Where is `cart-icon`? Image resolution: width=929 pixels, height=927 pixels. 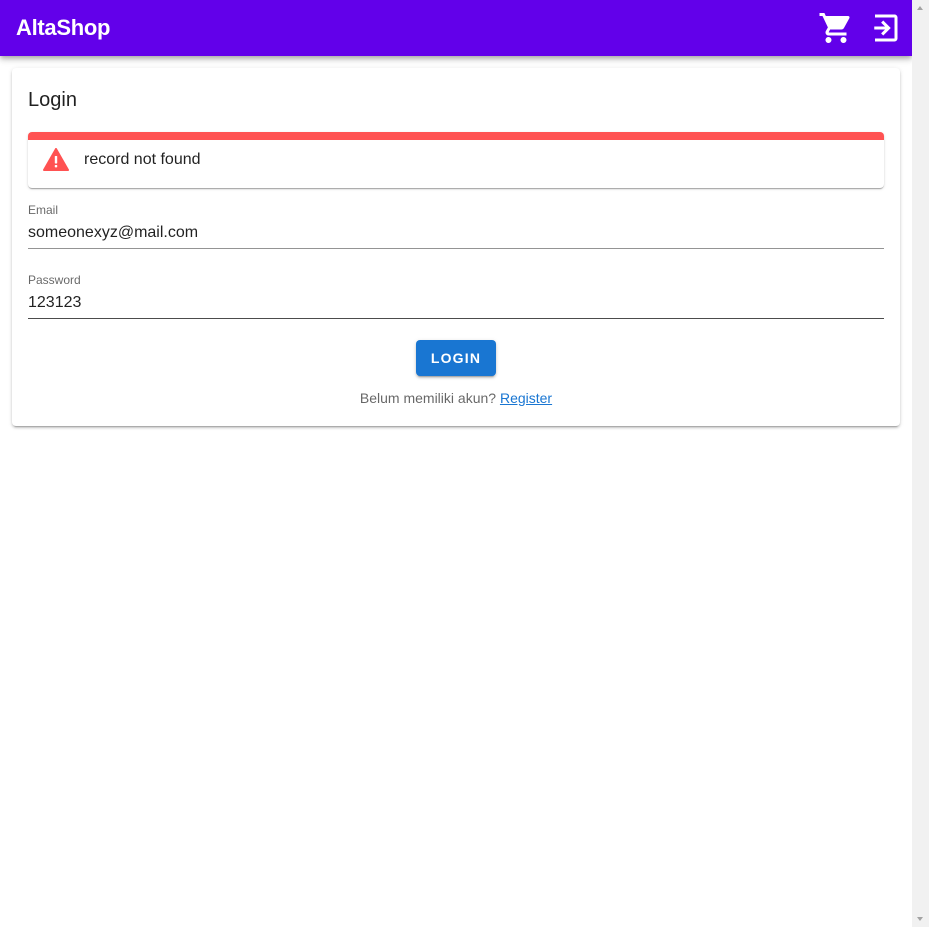
cart-icon is located at coordinates (834, 28).